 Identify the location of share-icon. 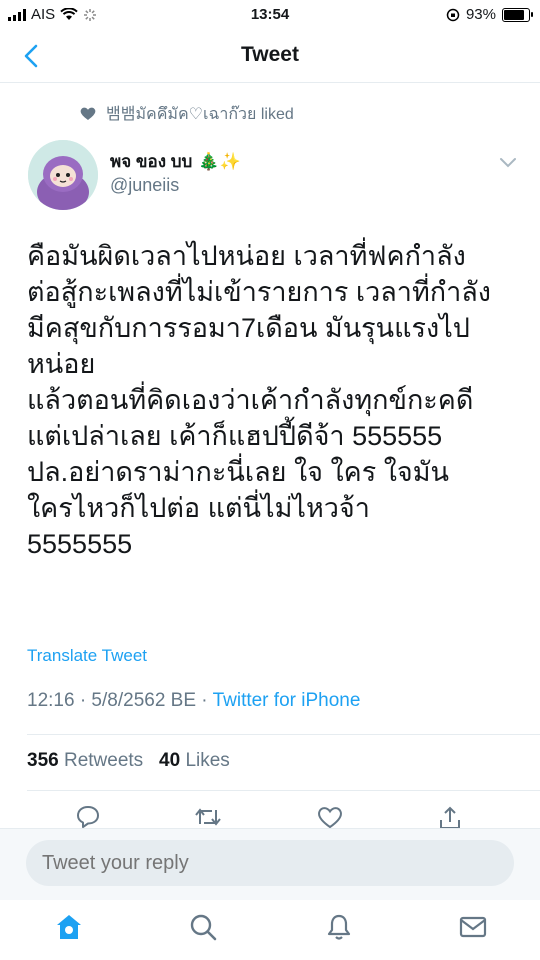
(451, 817).